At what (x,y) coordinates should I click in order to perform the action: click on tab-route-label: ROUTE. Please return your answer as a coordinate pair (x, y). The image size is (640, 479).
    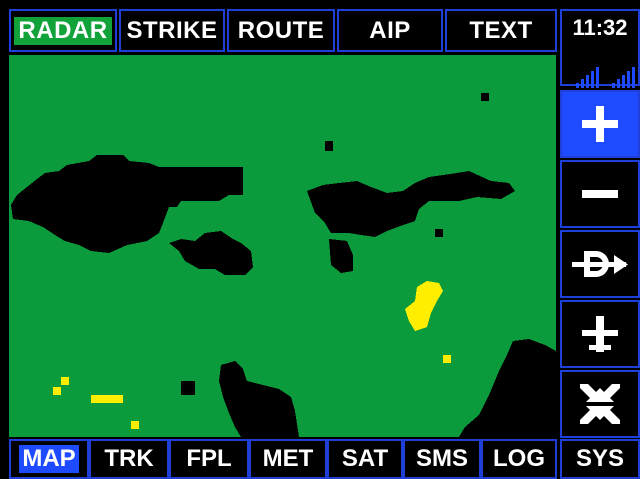
    Looking at the image, I should click on (281, 30).